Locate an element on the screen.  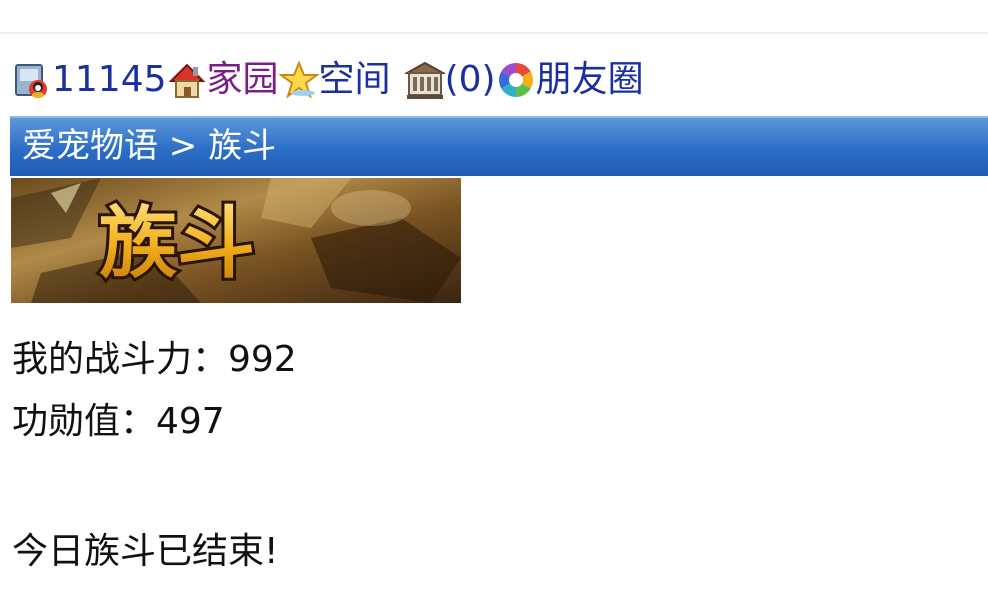
messages-link: (0) is located at coordinates (470, 80).